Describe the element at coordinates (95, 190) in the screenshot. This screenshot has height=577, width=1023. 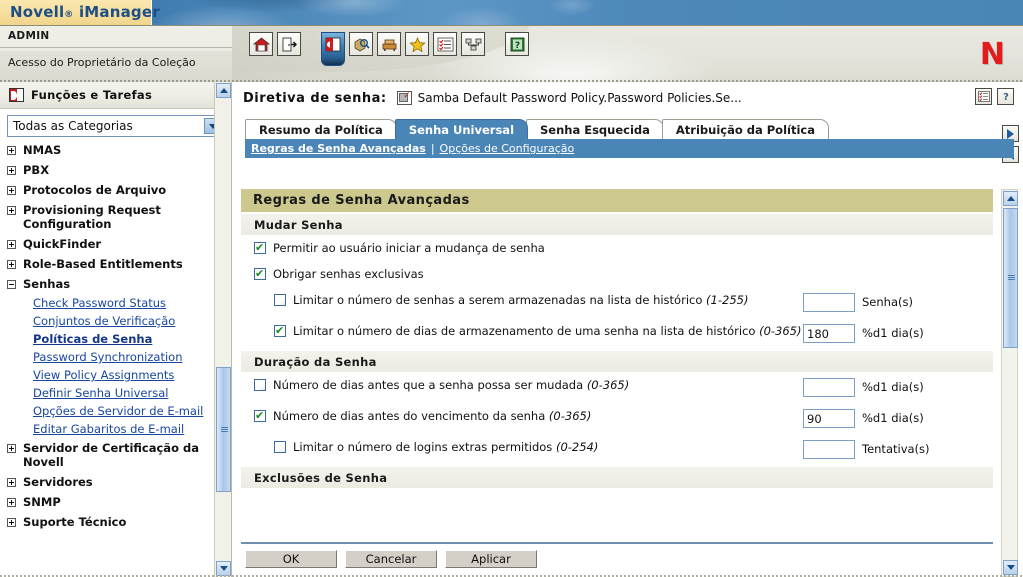
I see `sidebar-group-label: Protocolos de Arquivo` at that location.